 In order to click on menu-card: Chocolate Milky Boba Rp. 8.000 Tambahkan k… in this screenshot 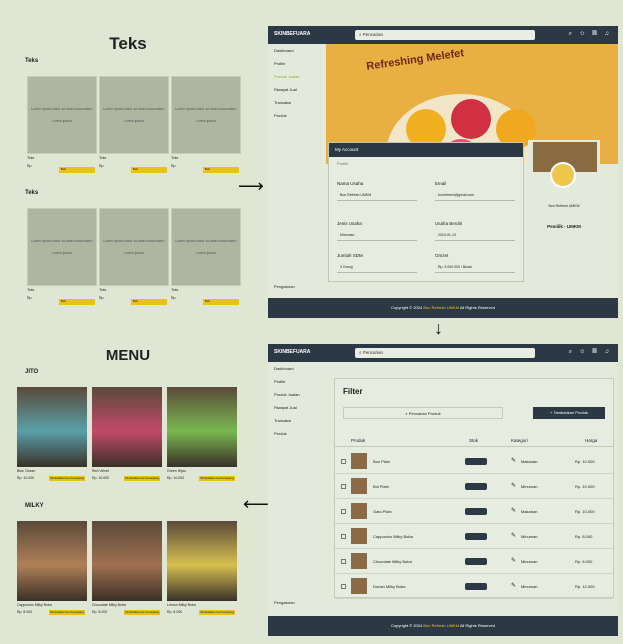, I will do `click(127, 568)`.